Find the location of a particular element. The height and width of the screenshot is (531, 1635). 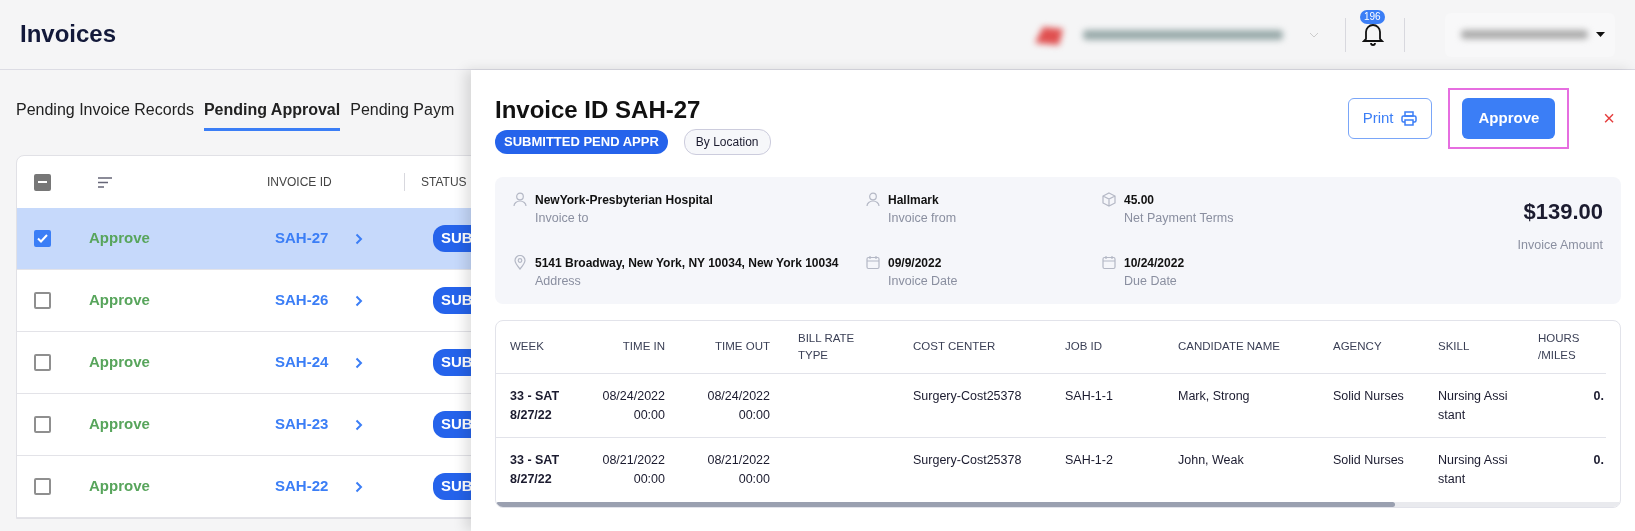

field-value: 09/9/2022 is located at coordinates (915, 263).